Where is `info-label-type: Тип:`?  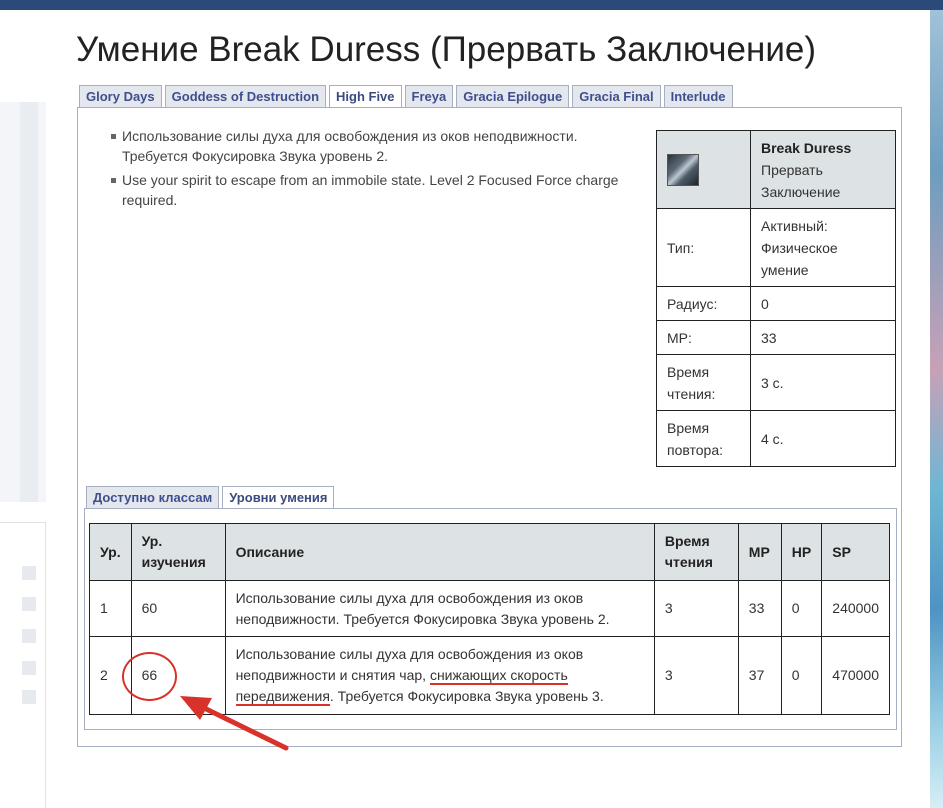
info-label-type: Тип: is located at coordinates (703, 247).